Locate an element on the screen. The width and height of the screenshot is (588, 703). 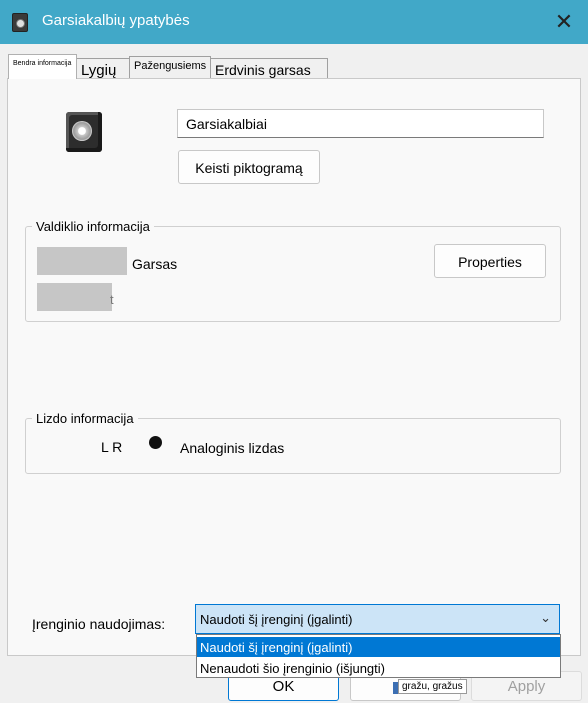
controller-info-label: Valdiklio informacija is located at coordinates (93, 226).